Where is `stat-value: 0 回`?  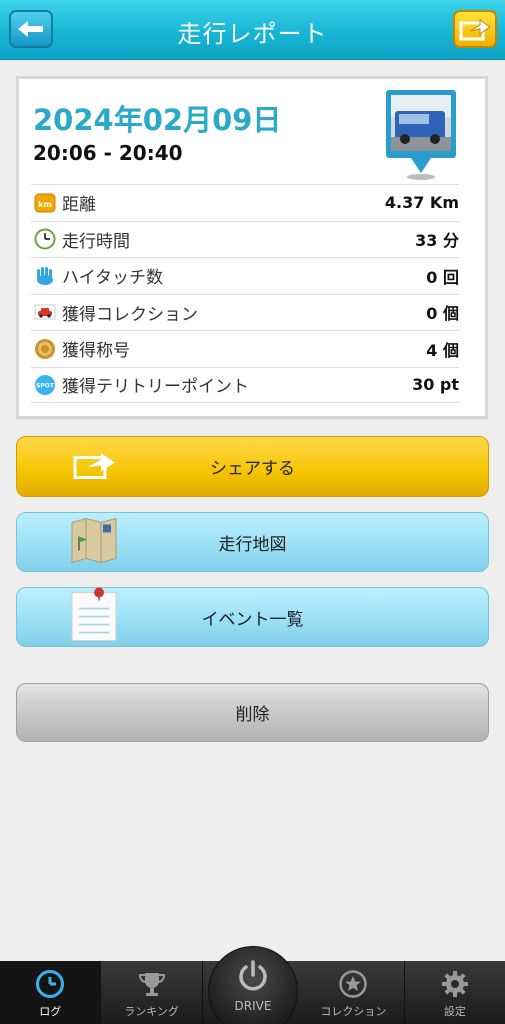
stat-value: 0 回 is located at coordinates (442, 277).